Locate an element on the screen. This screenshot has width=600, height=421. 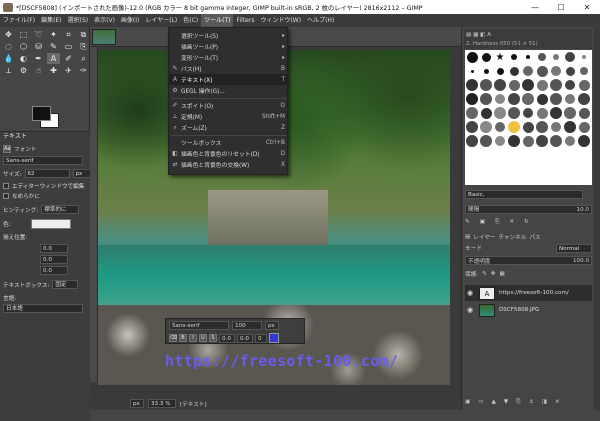
brush-spacing-slider: 間隔 10.0 is located at coordinates (528, 209).